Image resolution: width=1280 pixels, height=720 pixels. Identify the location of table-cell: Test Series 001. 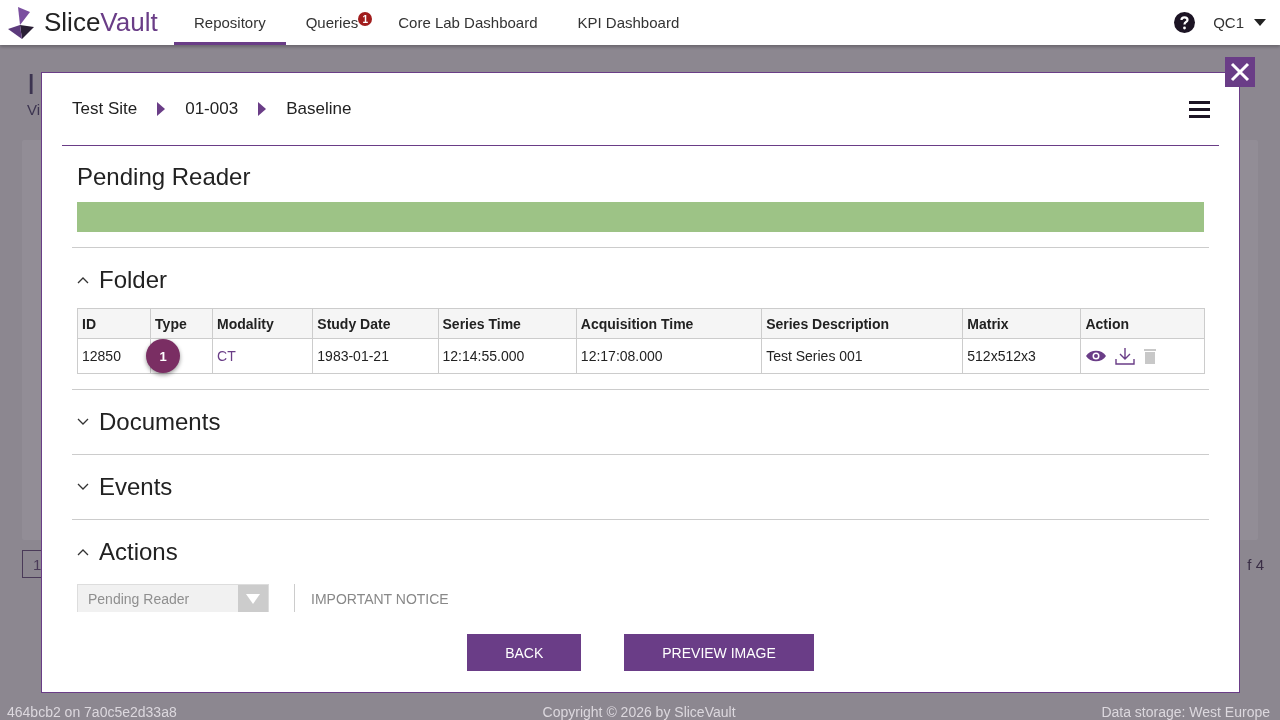
(862, 356).